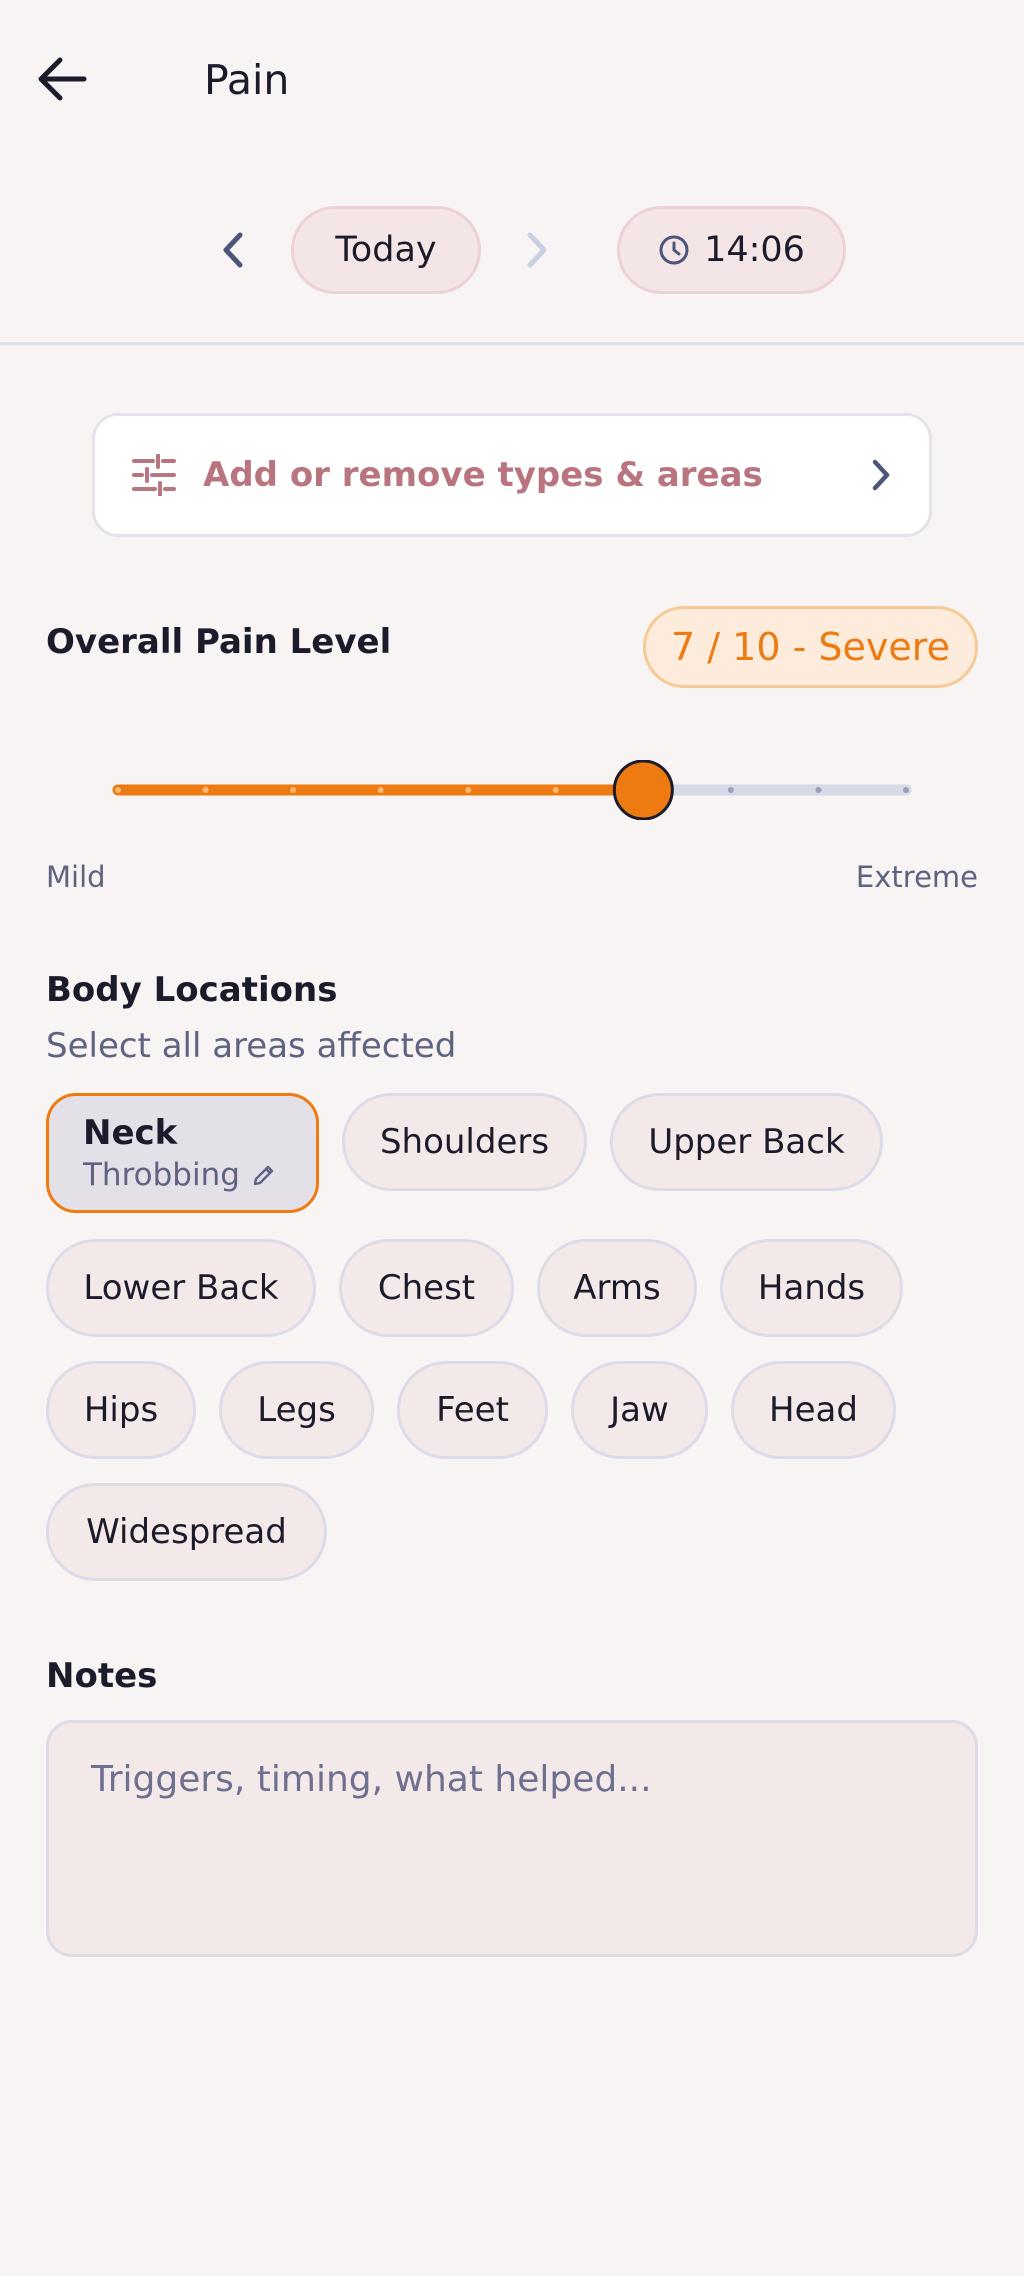  I want to click on chip-label: Neck, so click(130, 1133).